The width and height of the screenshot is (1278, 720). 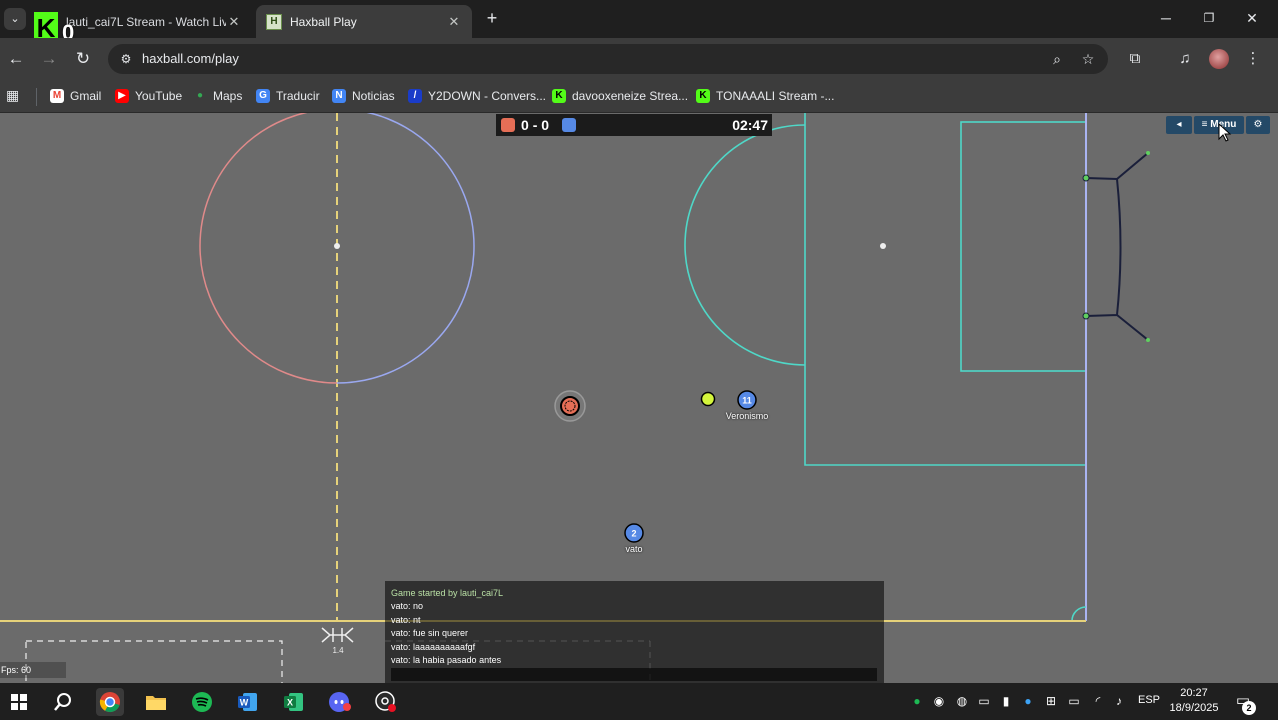 I want to click on chat-message: vato: fue sin querer, so click(x=430, y=633).